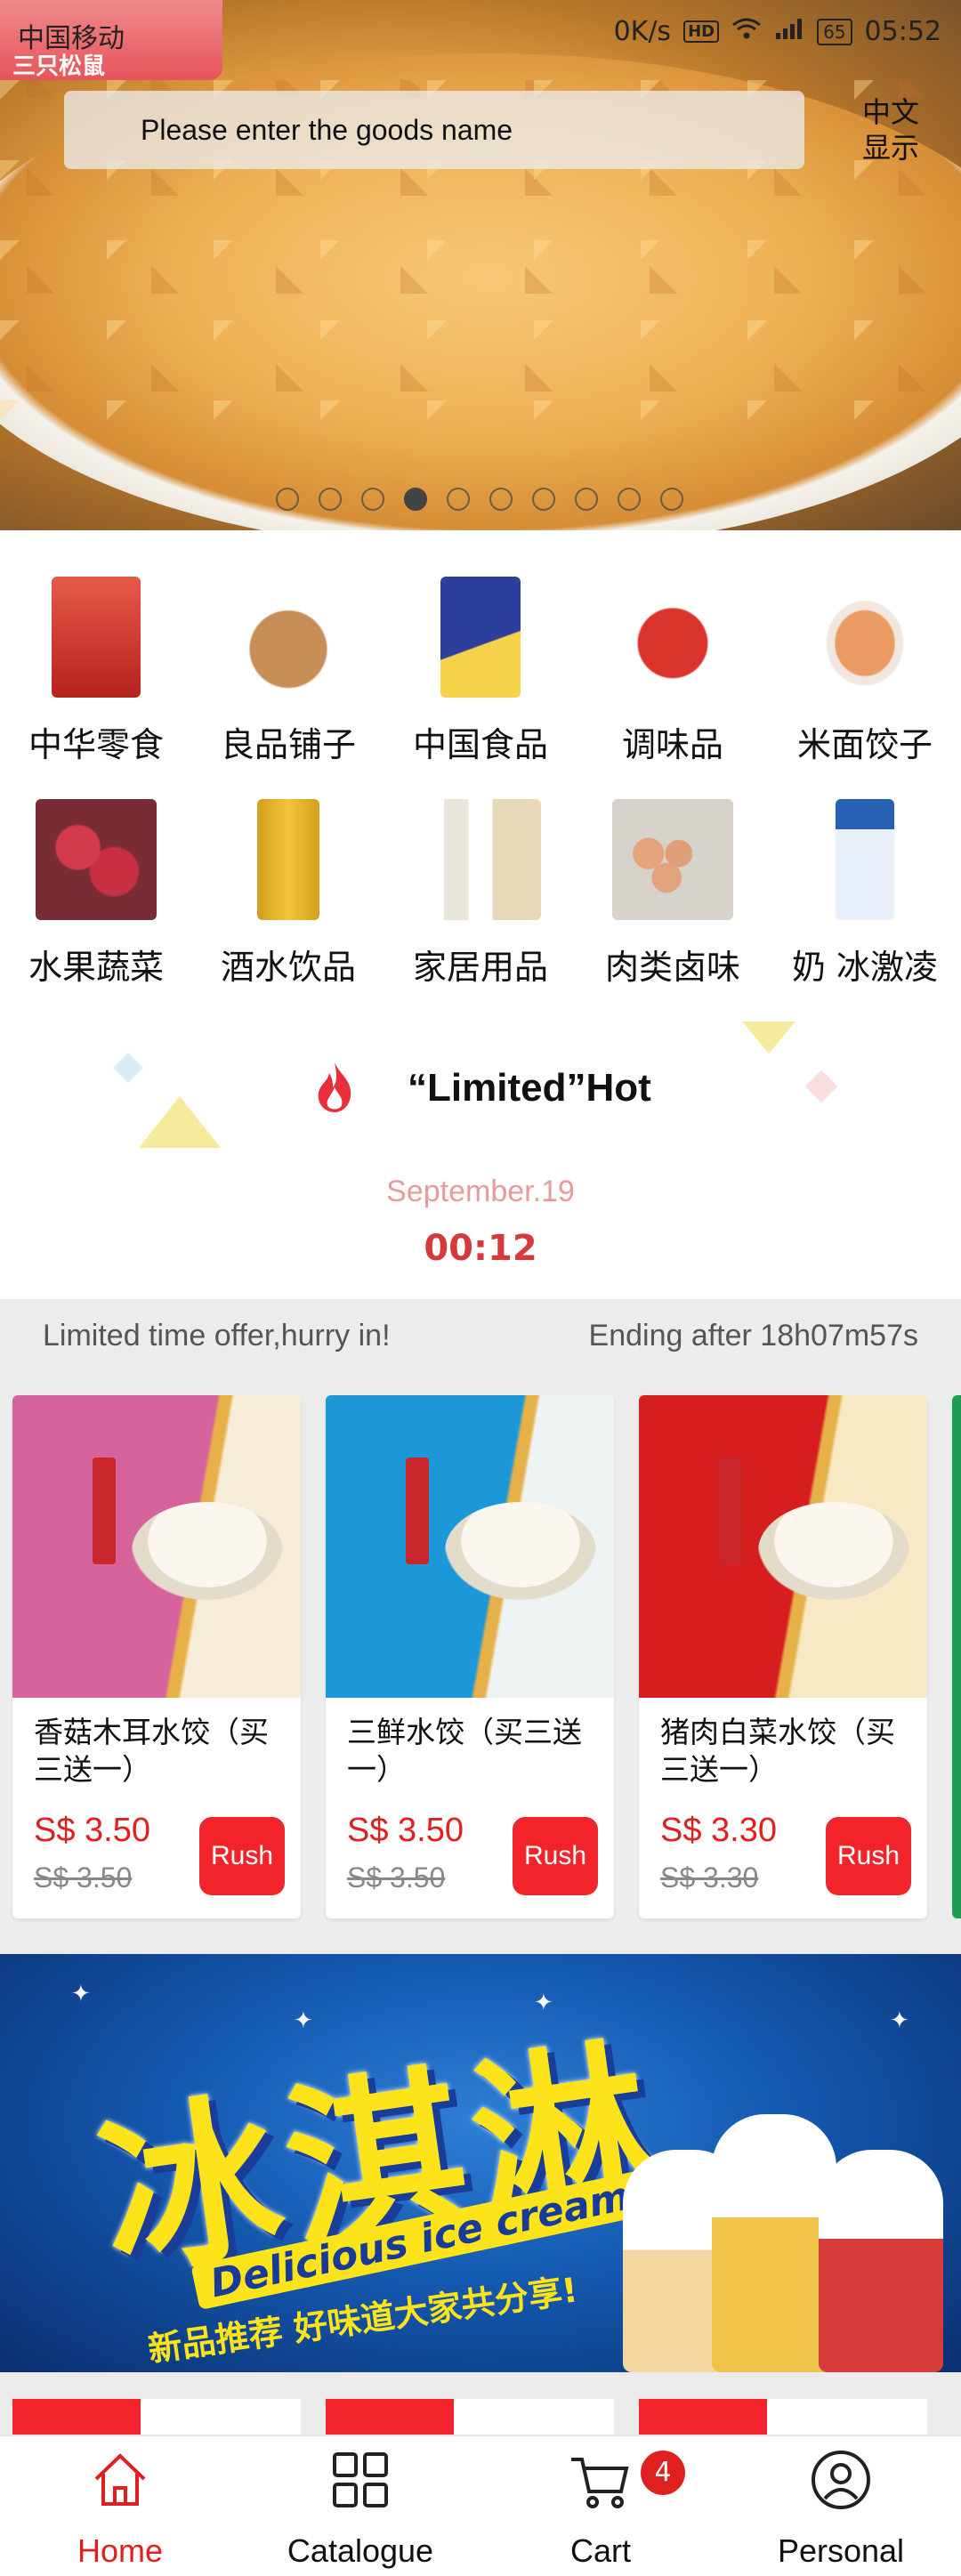 The width and height of the screenshot is (961, 2576). Describe the element at coordinates (464, 1751) in the screenshot. I see `product-name: 三鲜水饺（买三送一）` at that location.